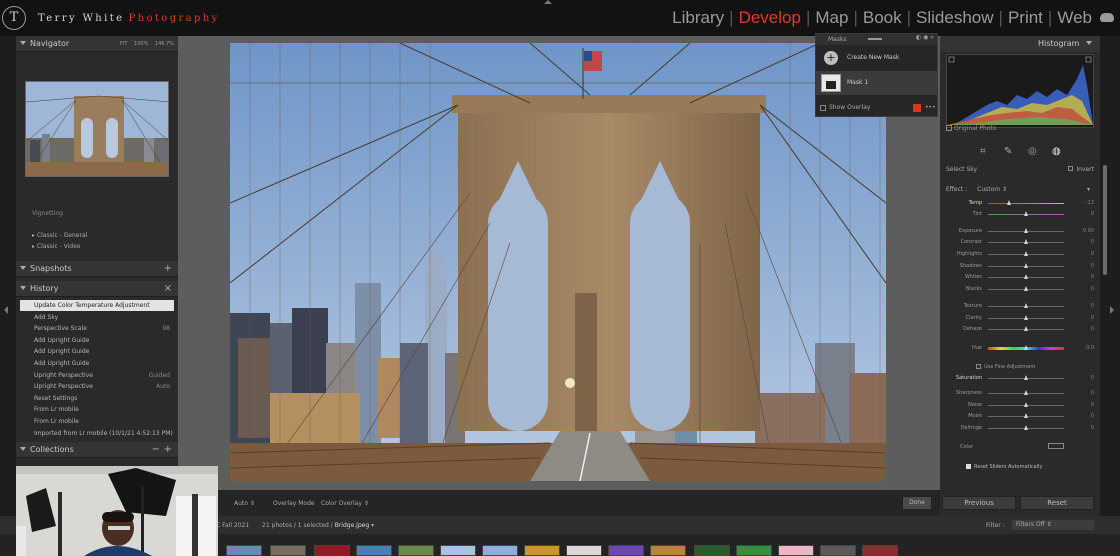 This screenshot has height=556, width=1120. What do you see at coordinates (168, 269) in the screenshot?
I see `add-snapshot-icon: +` at bounding box center [168, 269].